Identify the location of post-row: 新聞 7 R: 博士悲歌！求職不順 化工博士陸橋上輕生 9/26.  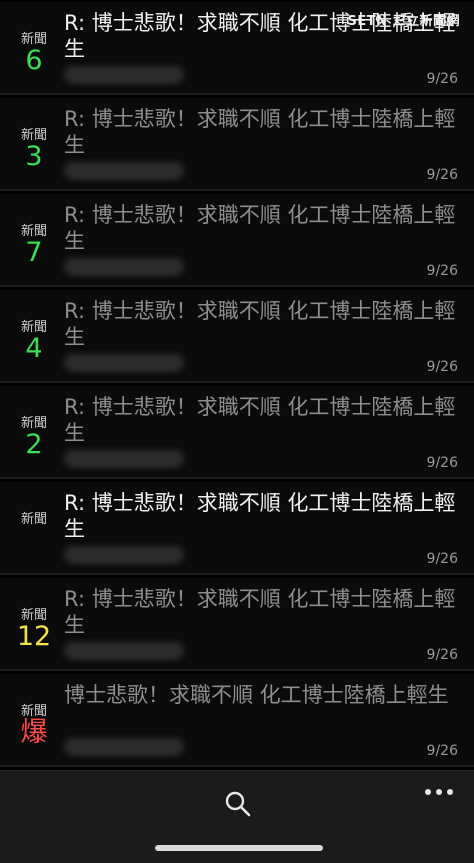
(237, 240).